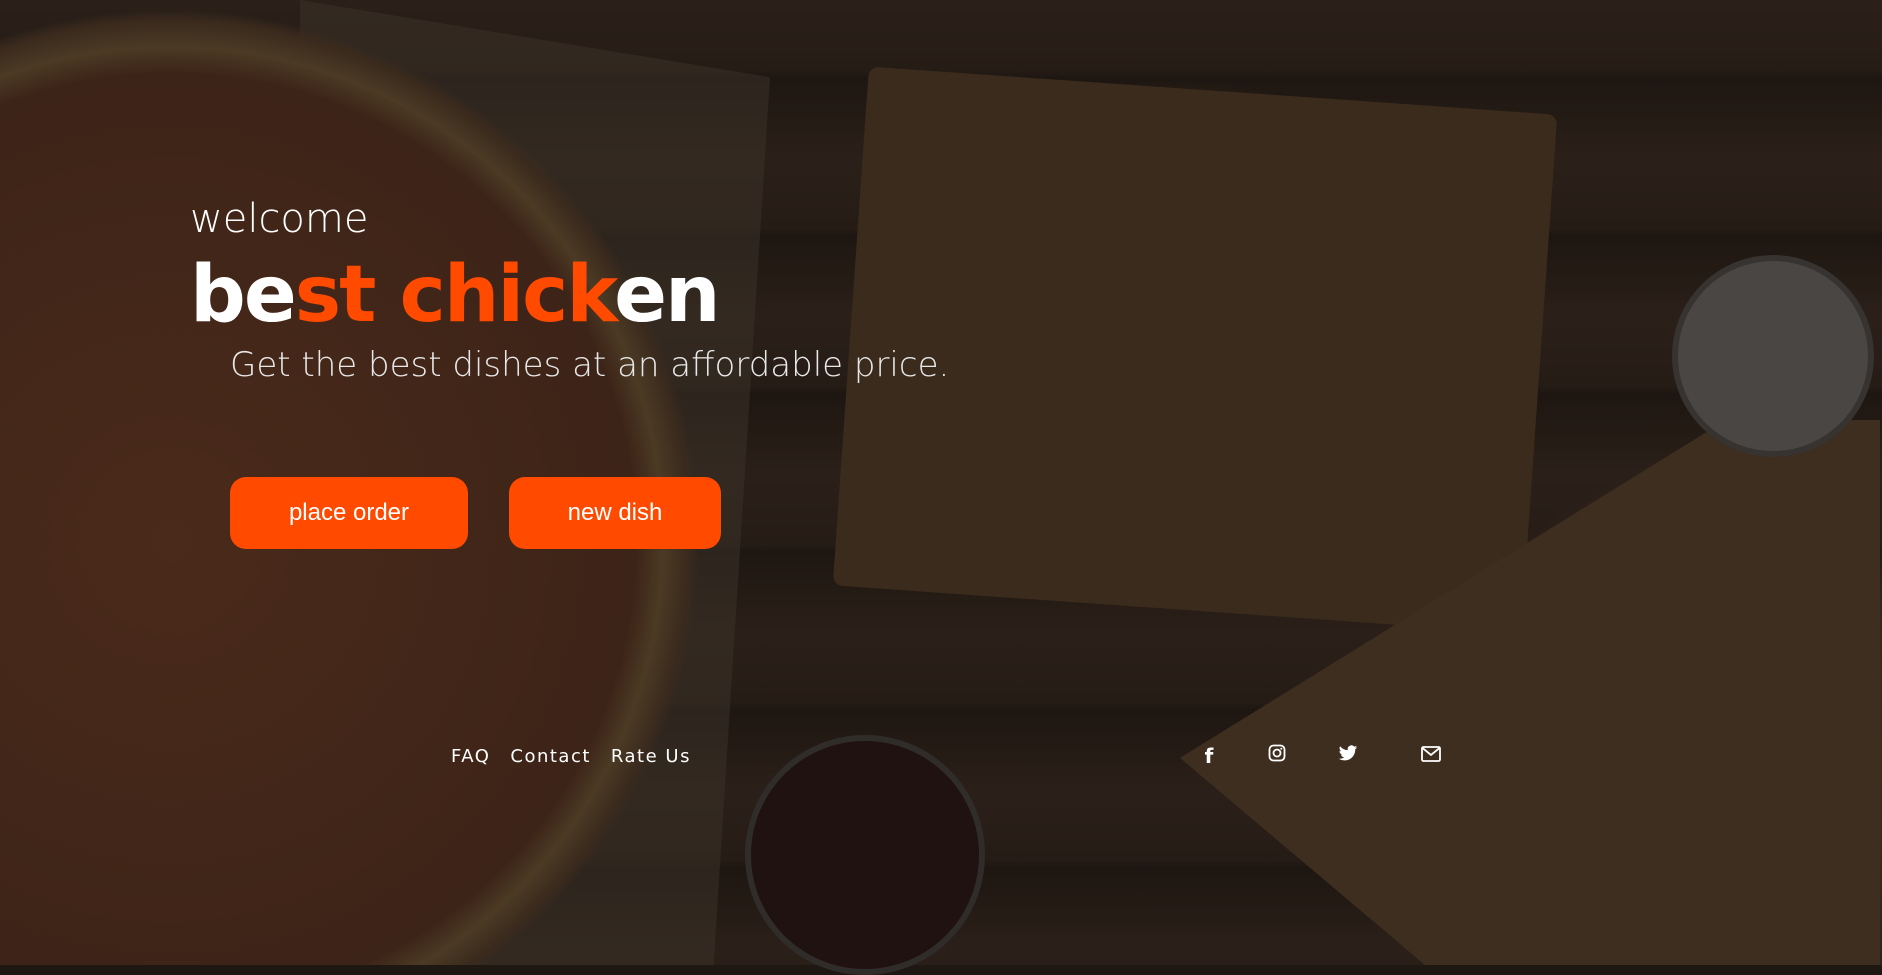 The width and height of the screenshot is (1882, 975). What do you see at coordinates (279, 219) in the screenshot?
I see `welcome-text: welcome` at bounding box center [279, 219].